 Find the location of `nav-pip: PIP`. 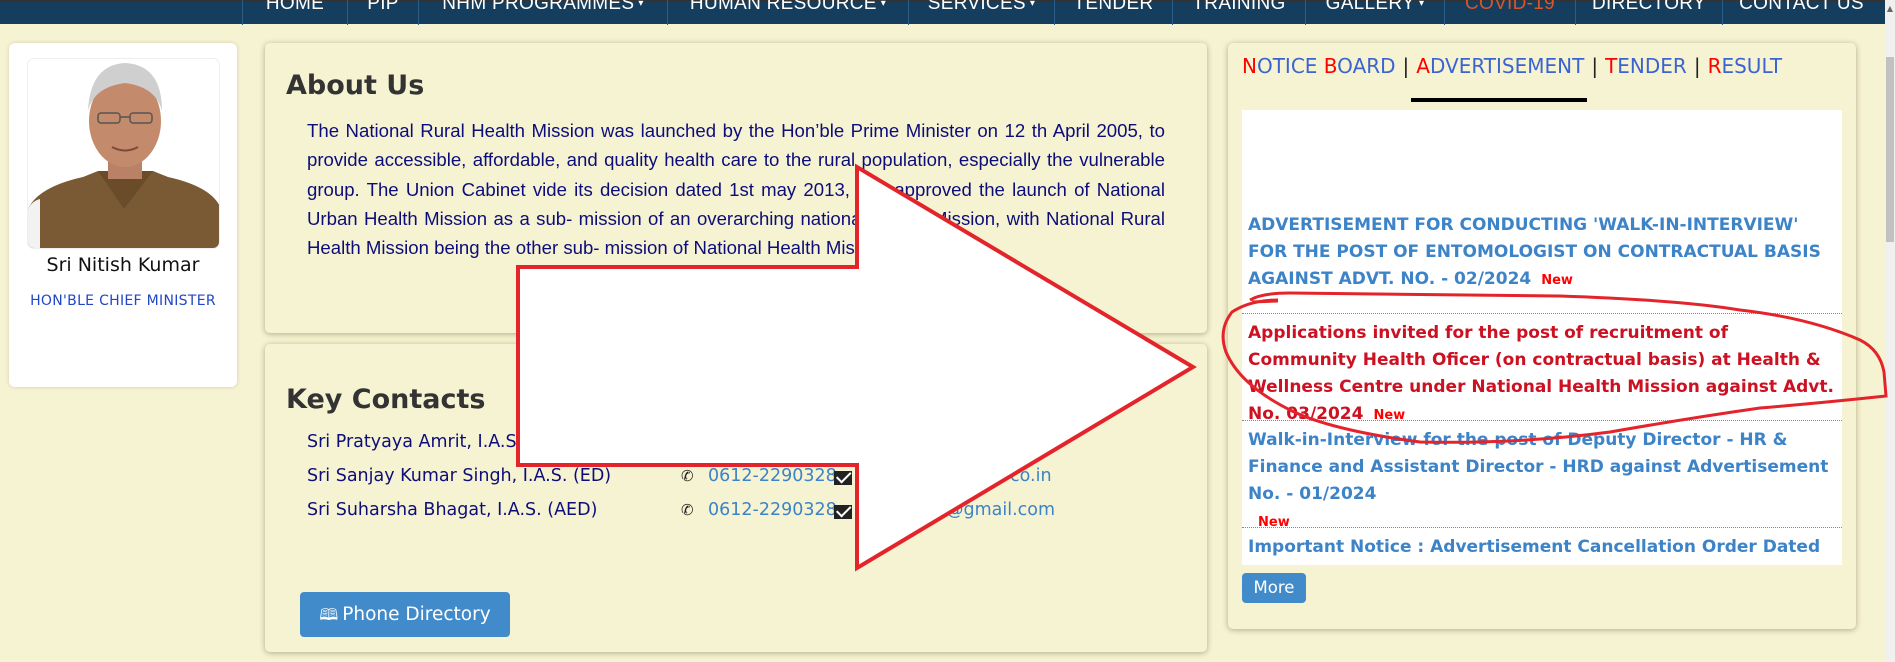

nav-pip: PIP is located at coordinates (382, 12).